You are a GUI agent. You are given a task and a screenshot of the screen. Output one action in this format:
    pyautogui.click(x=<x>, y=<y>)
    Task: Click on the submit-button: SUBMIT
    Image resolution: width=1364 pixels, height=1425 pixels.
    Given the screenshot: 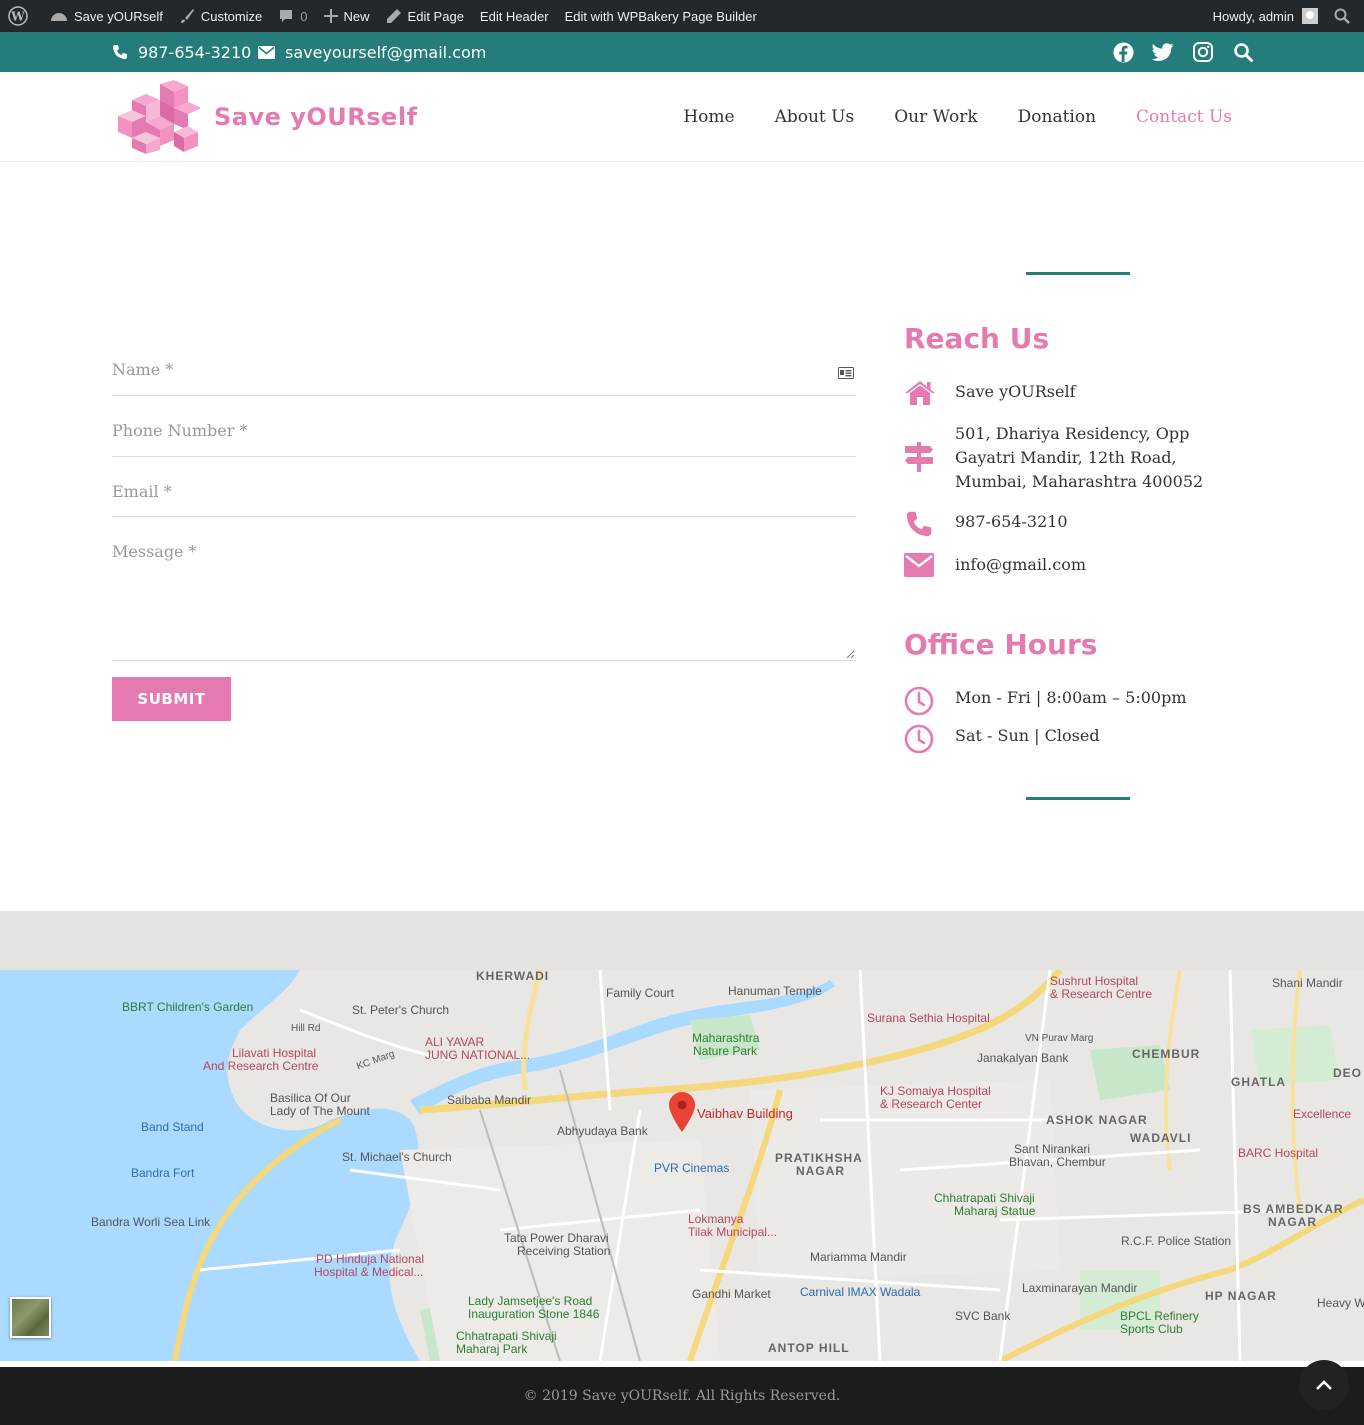 What is the action you would take?
    pyautogui.click(x=171, y=699)
    